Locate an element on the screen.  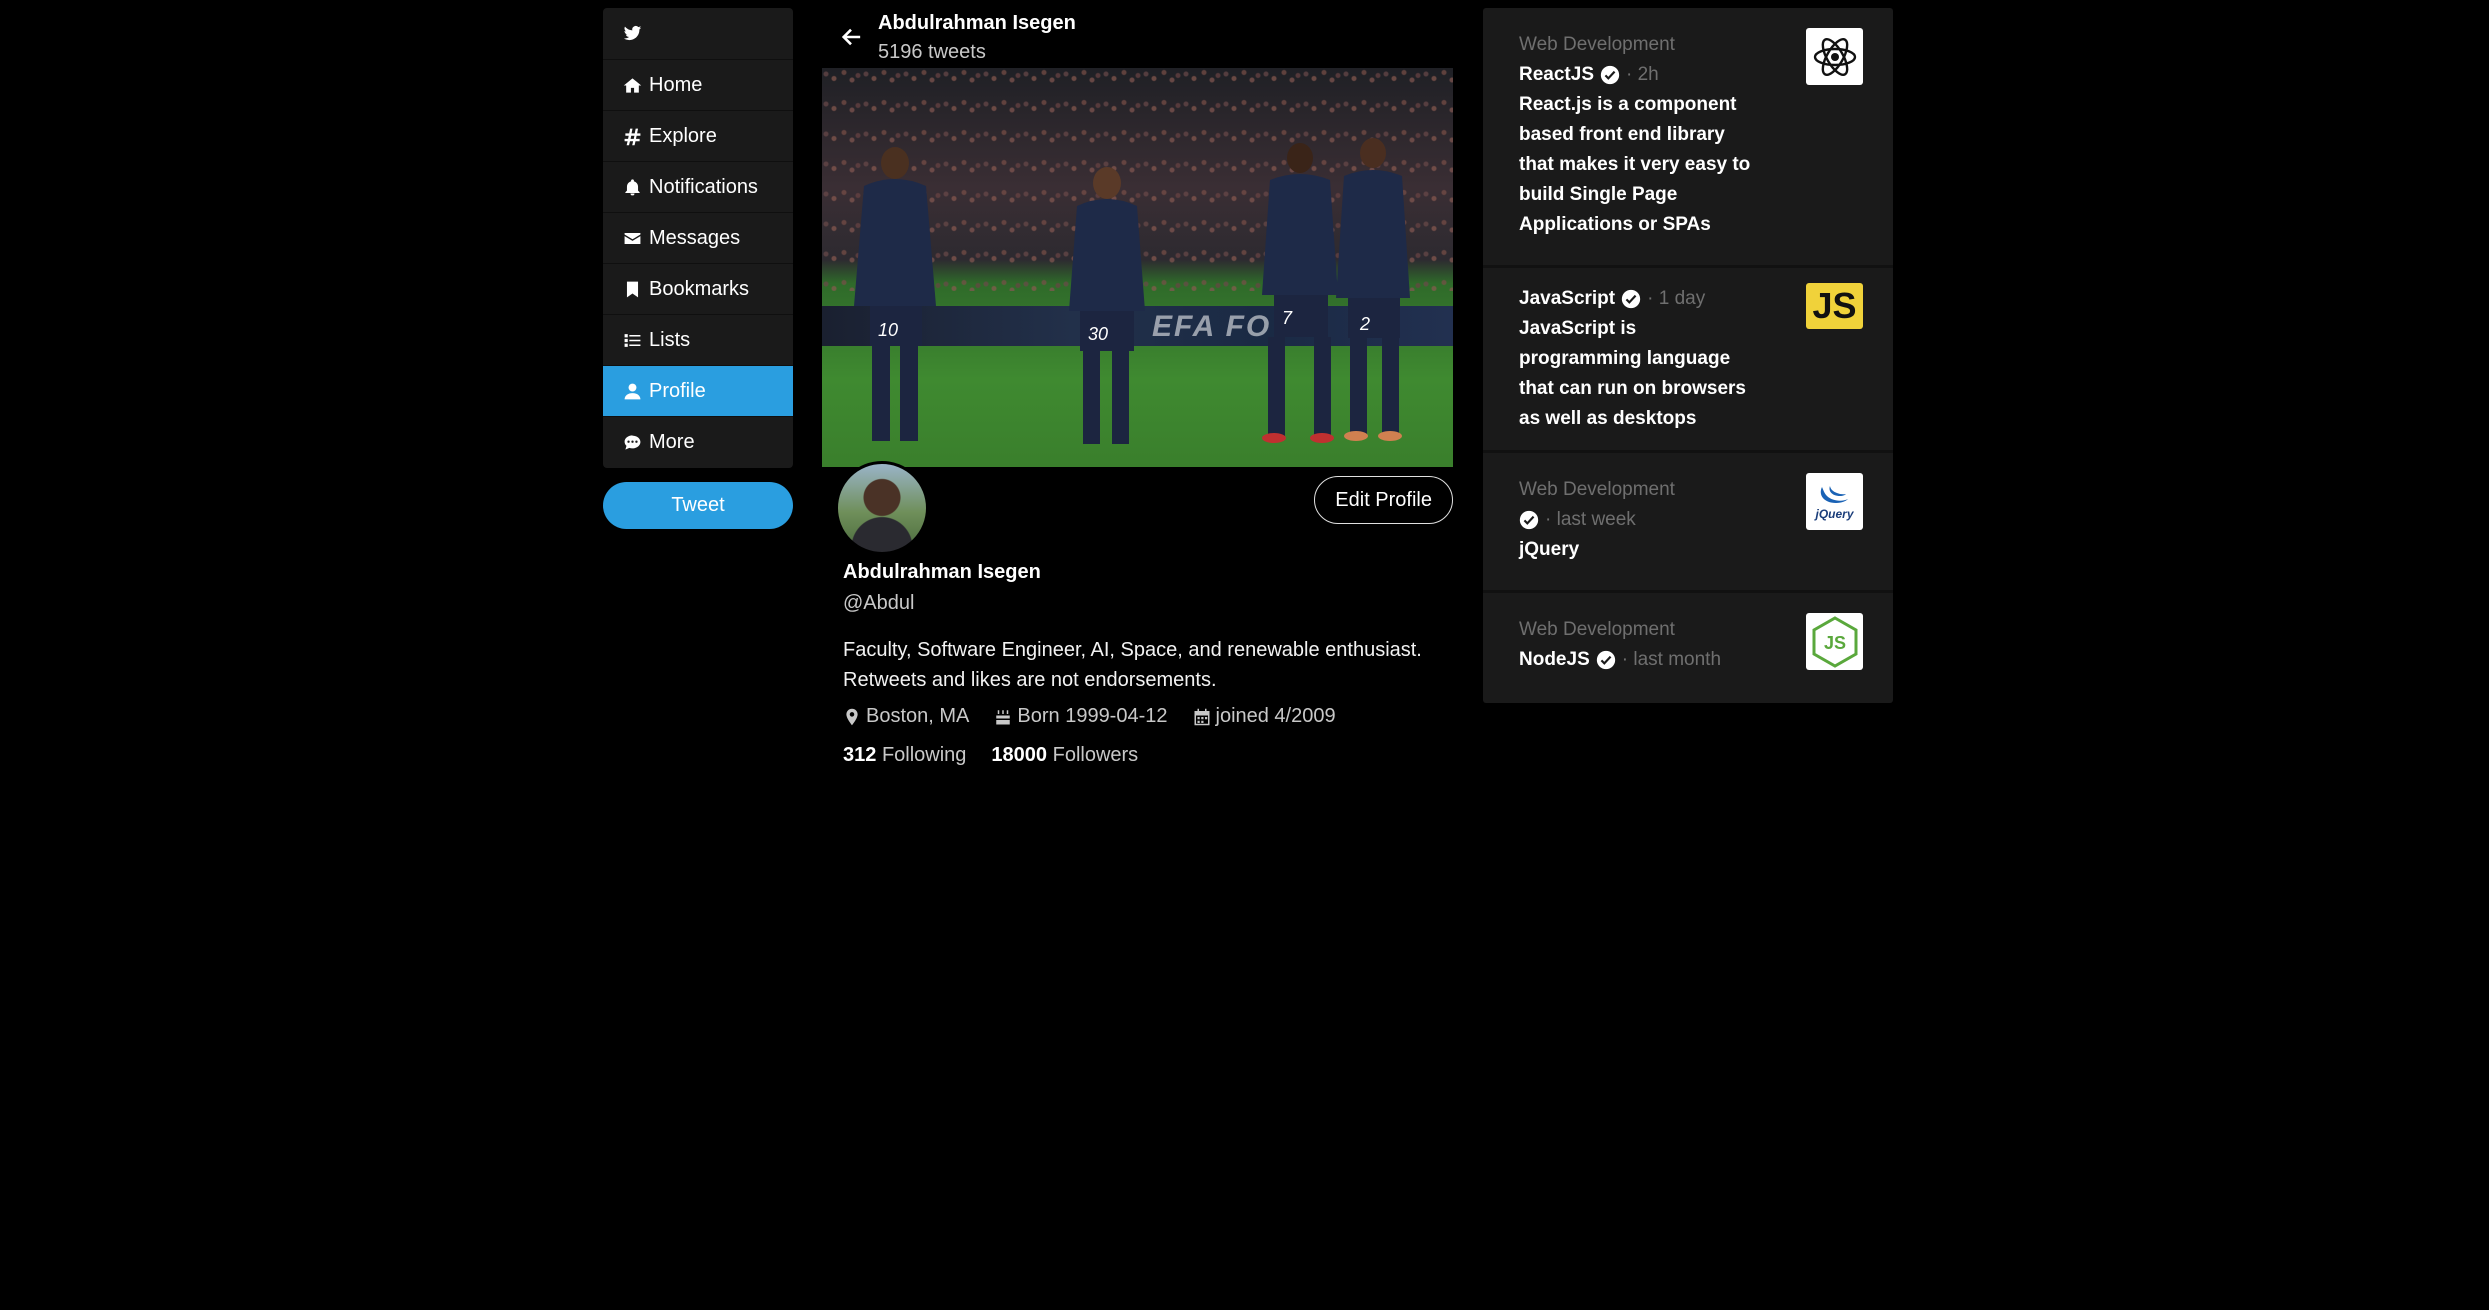
nav-item-label: Explore is located at coordinates (683, 135).